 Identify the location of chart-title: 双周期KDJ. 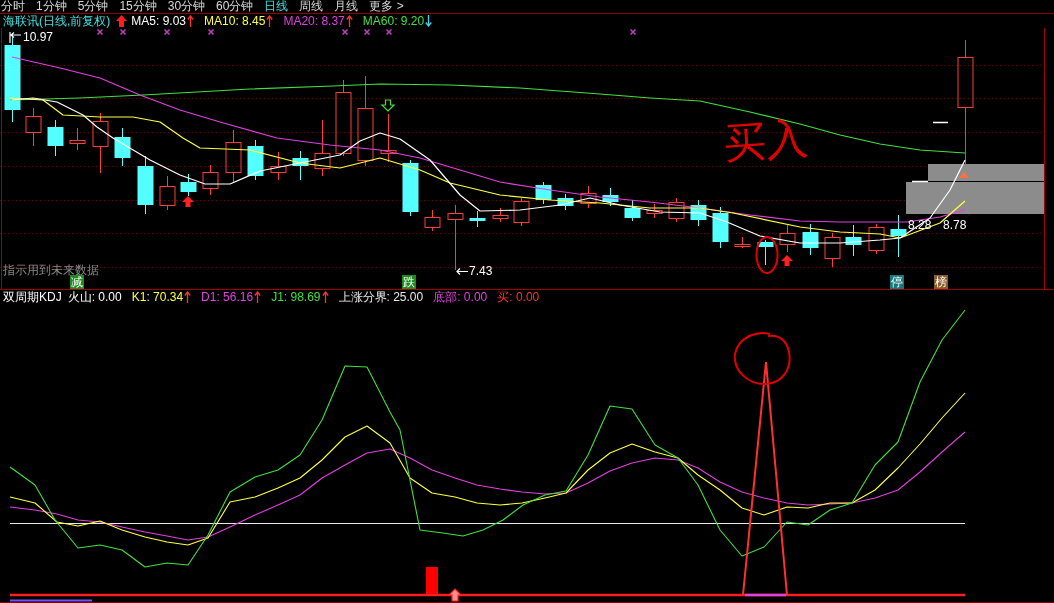
(32, 297).